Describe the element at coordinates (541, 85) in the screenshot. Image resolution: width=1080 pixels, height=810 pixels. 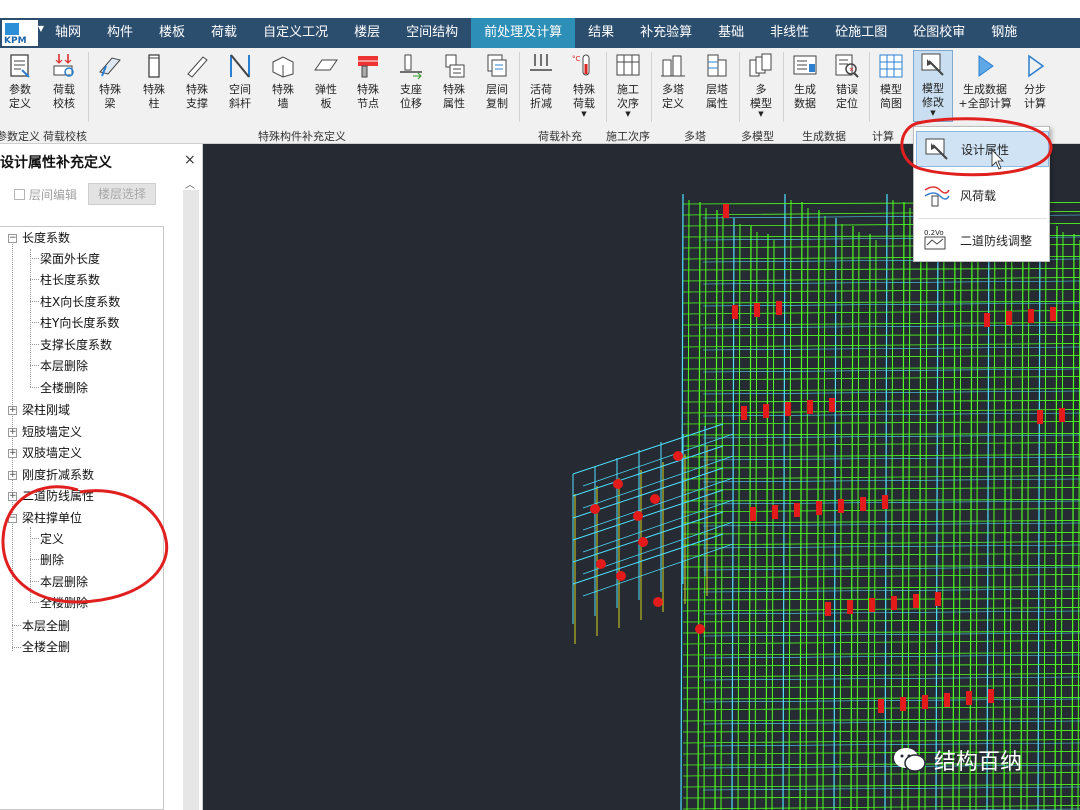
I see `live-load-reduce-button: 活荷 折减` at that location.